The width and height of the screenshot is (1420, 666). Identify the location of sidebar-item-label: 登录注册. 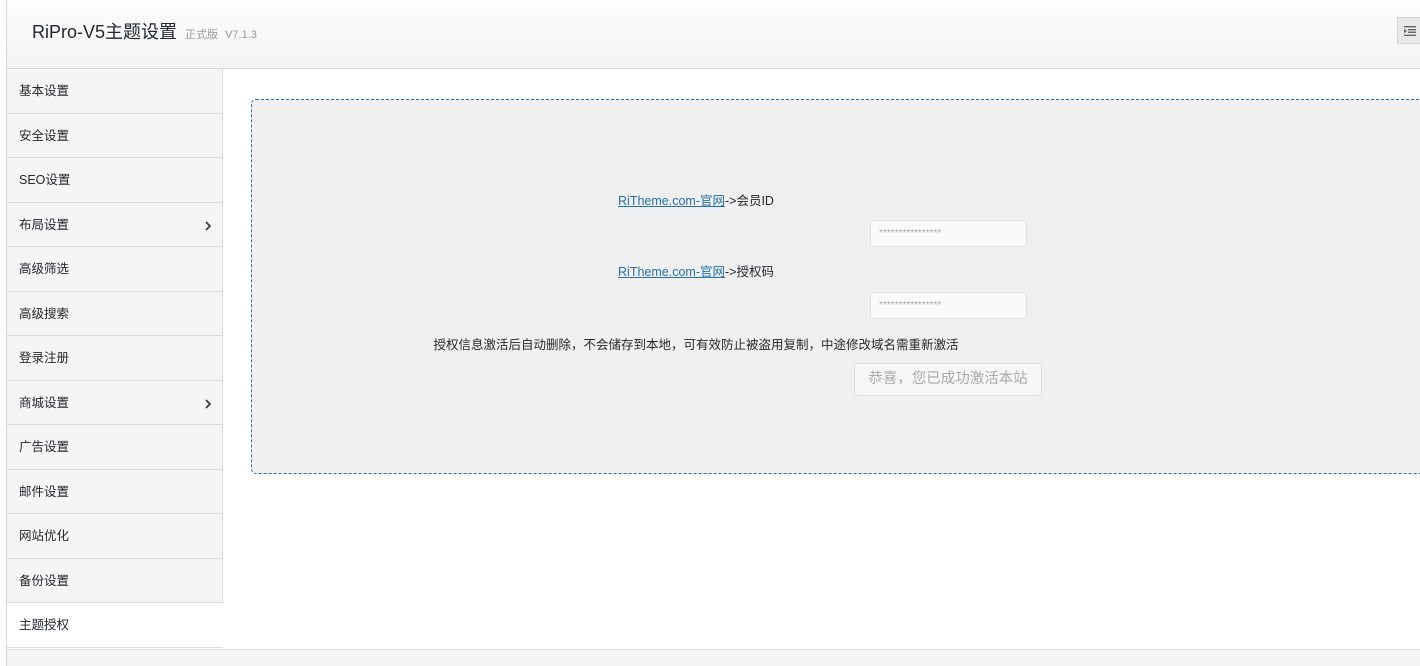
(44, 358).